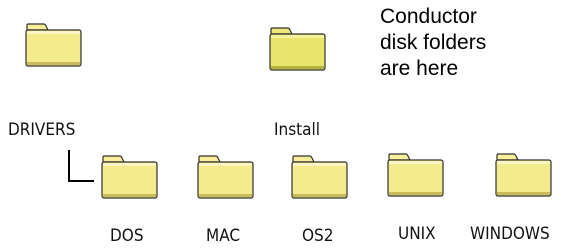  Describe the element at coordinates (127, 236) in the screenshot. I see `folder-label: DOS` at that location.